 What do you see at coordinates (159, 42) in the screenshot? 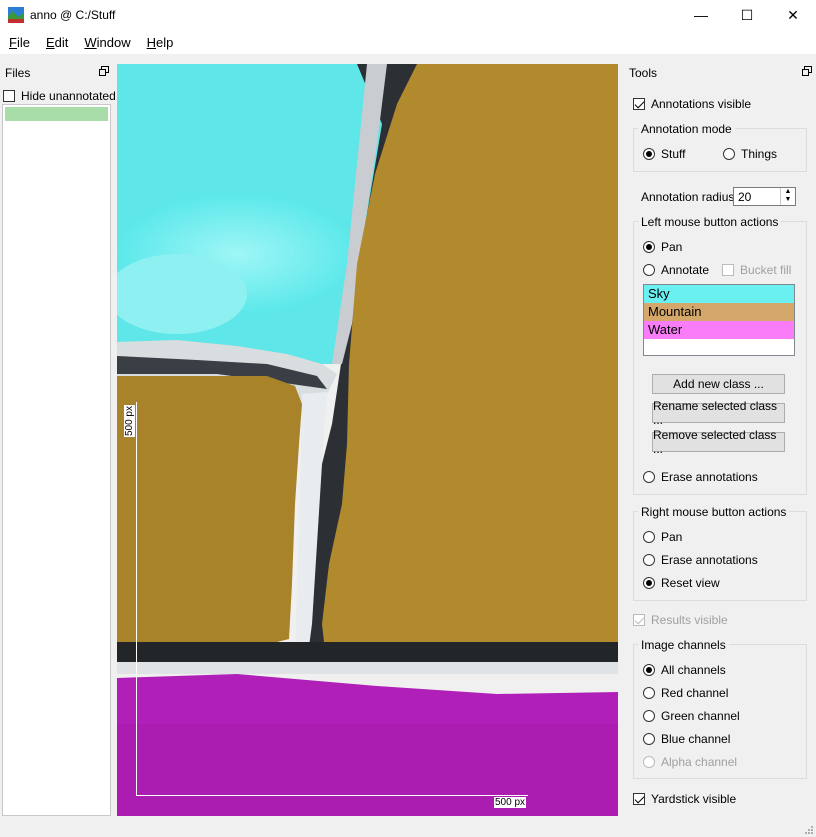
I see `menu-help: Help` at bounding box center [159, 42].